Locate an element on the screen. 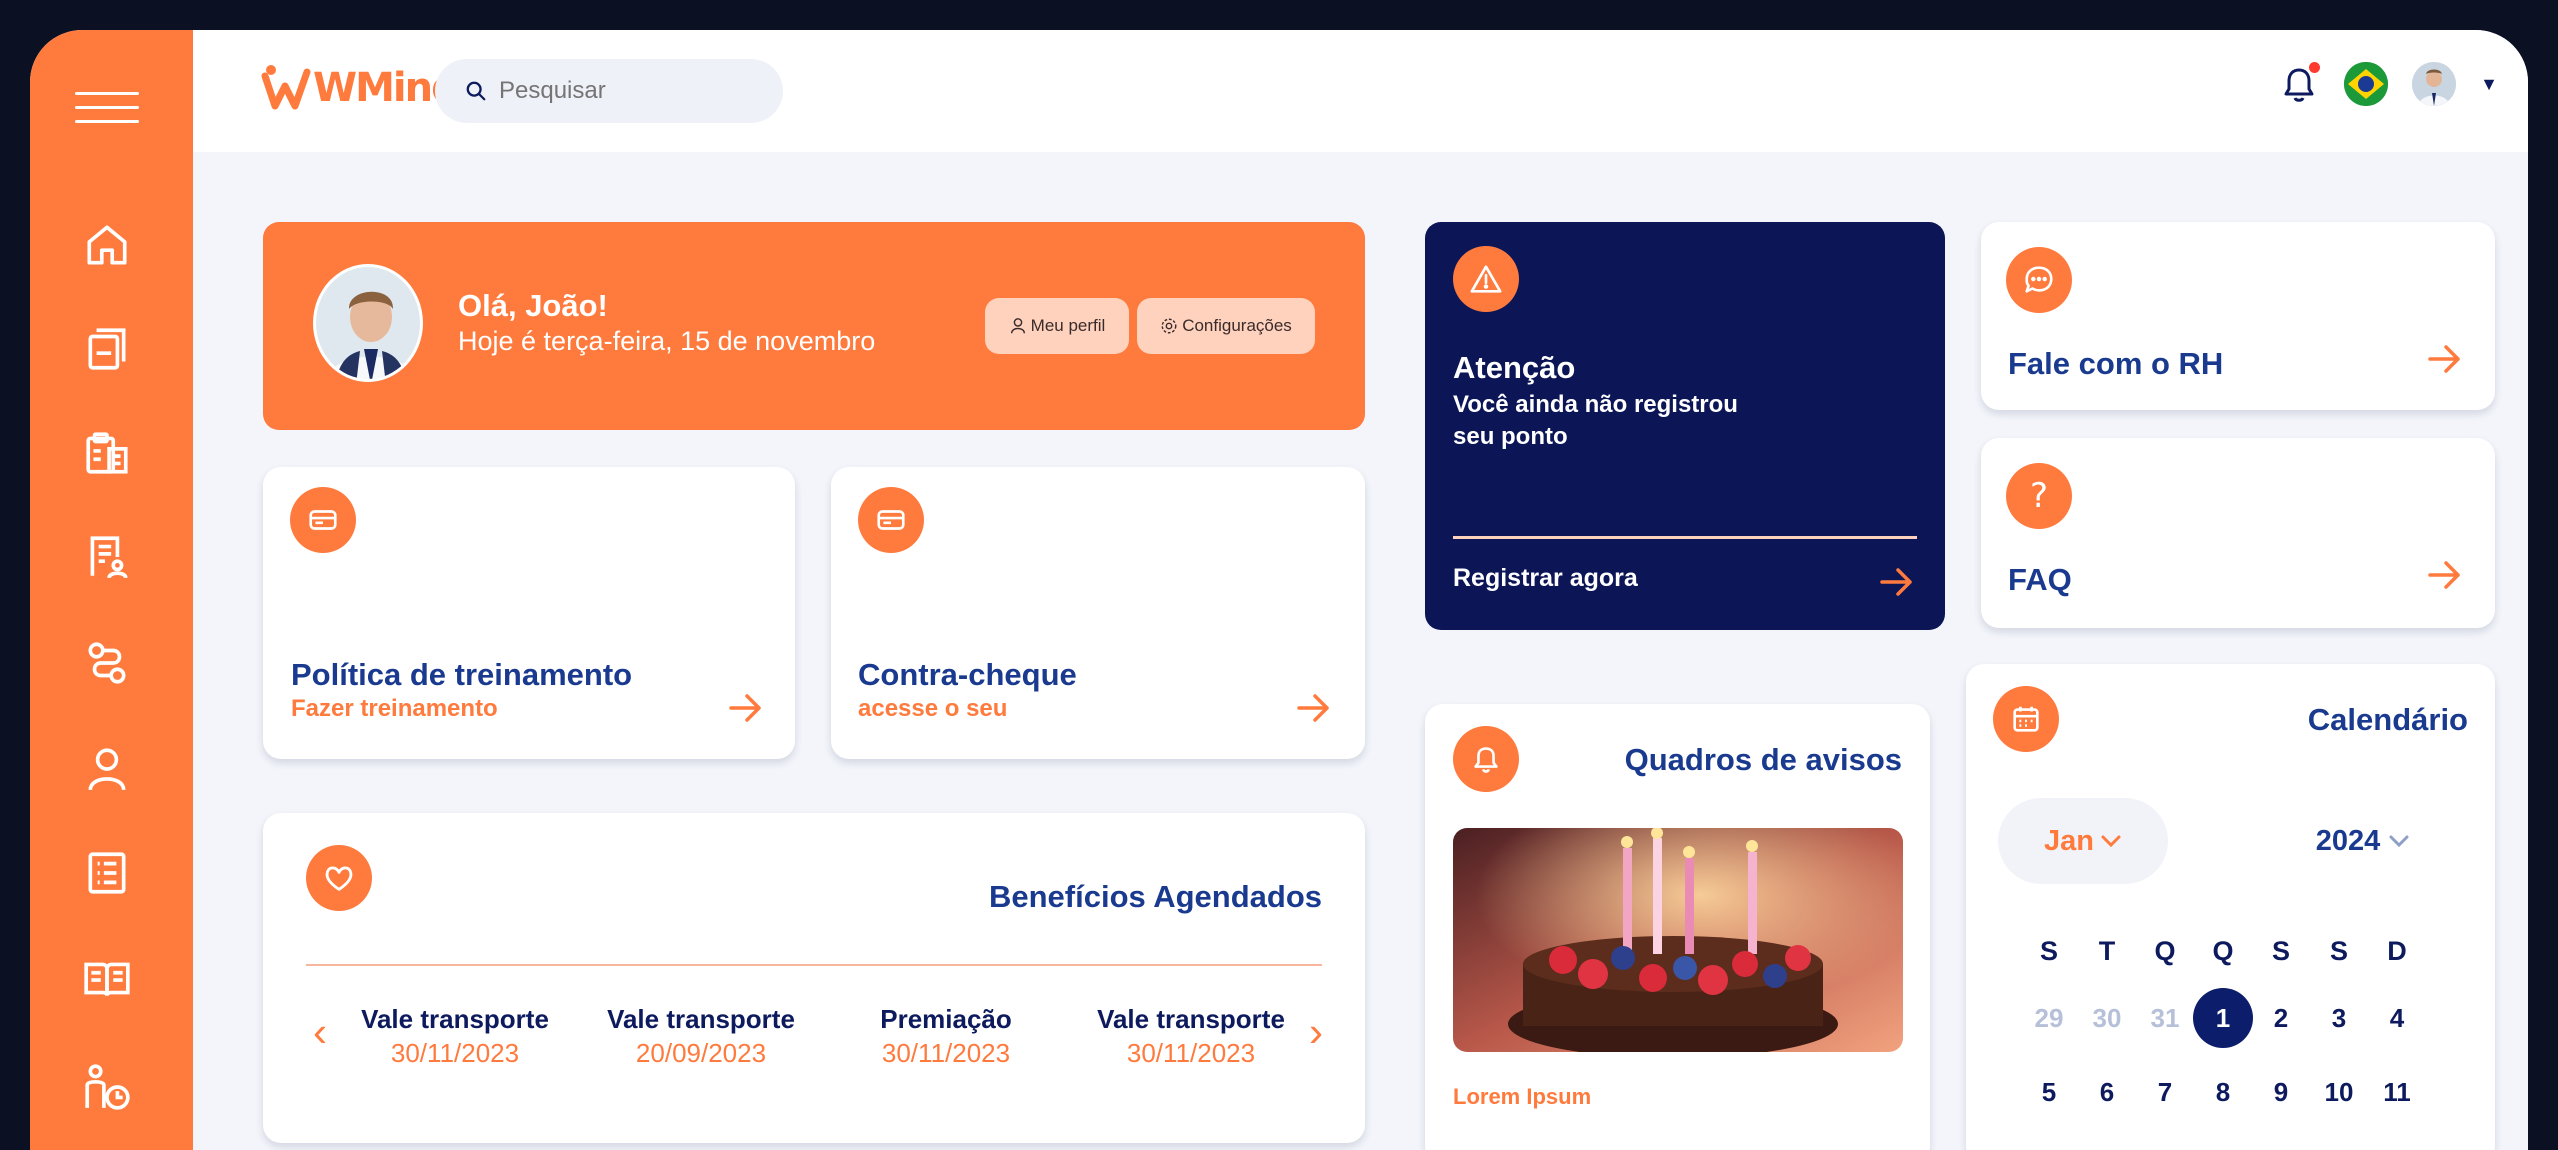 This screenshot has width=2558, height=1150. chevron-left-icon: ‹ is located at coordinates (320, 1032).